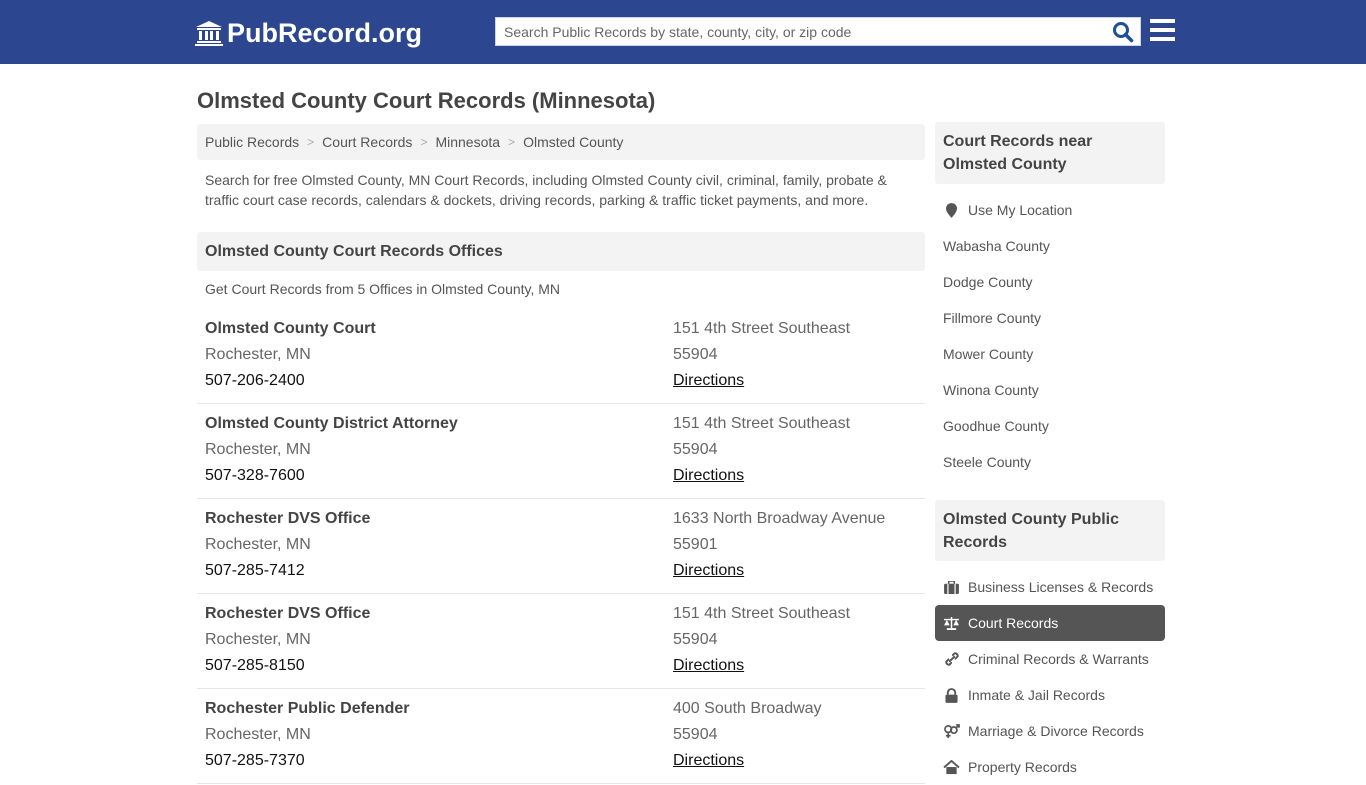  I want to click on sidebar-item-property-records: Property Records, so click(1050, 767).